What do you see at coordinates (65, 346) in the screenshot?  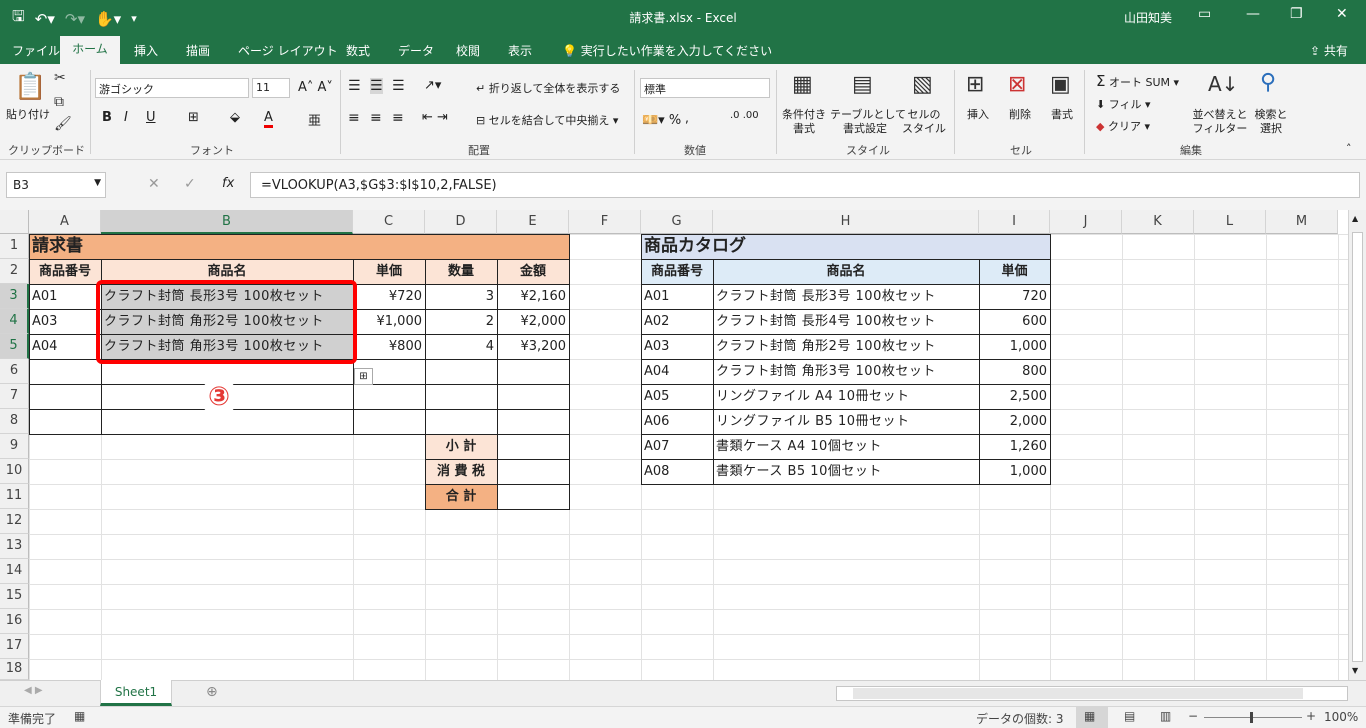 I see `invoice-cell: A04` at bounding box center [65, 346].